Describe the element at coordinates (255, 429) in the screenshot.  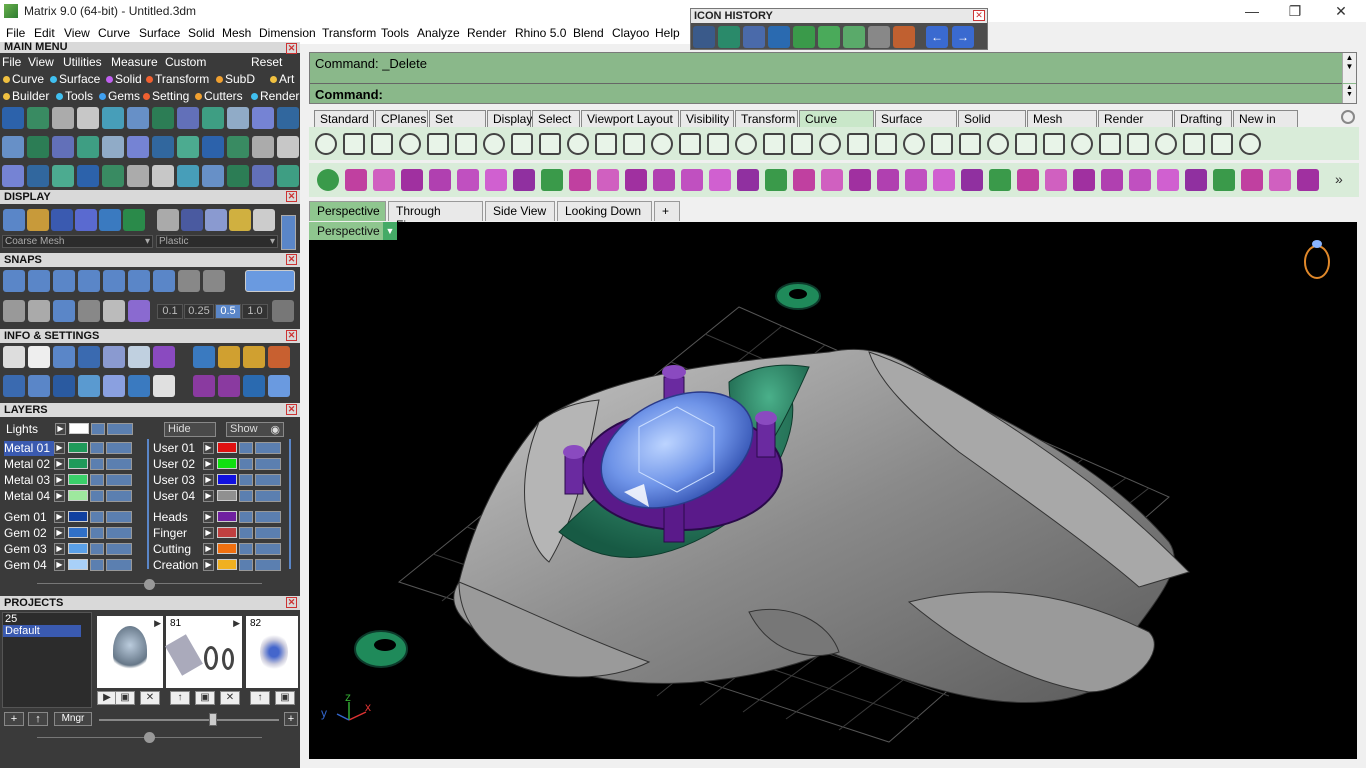
I see `layers-show-button: Show ◉` at that location.